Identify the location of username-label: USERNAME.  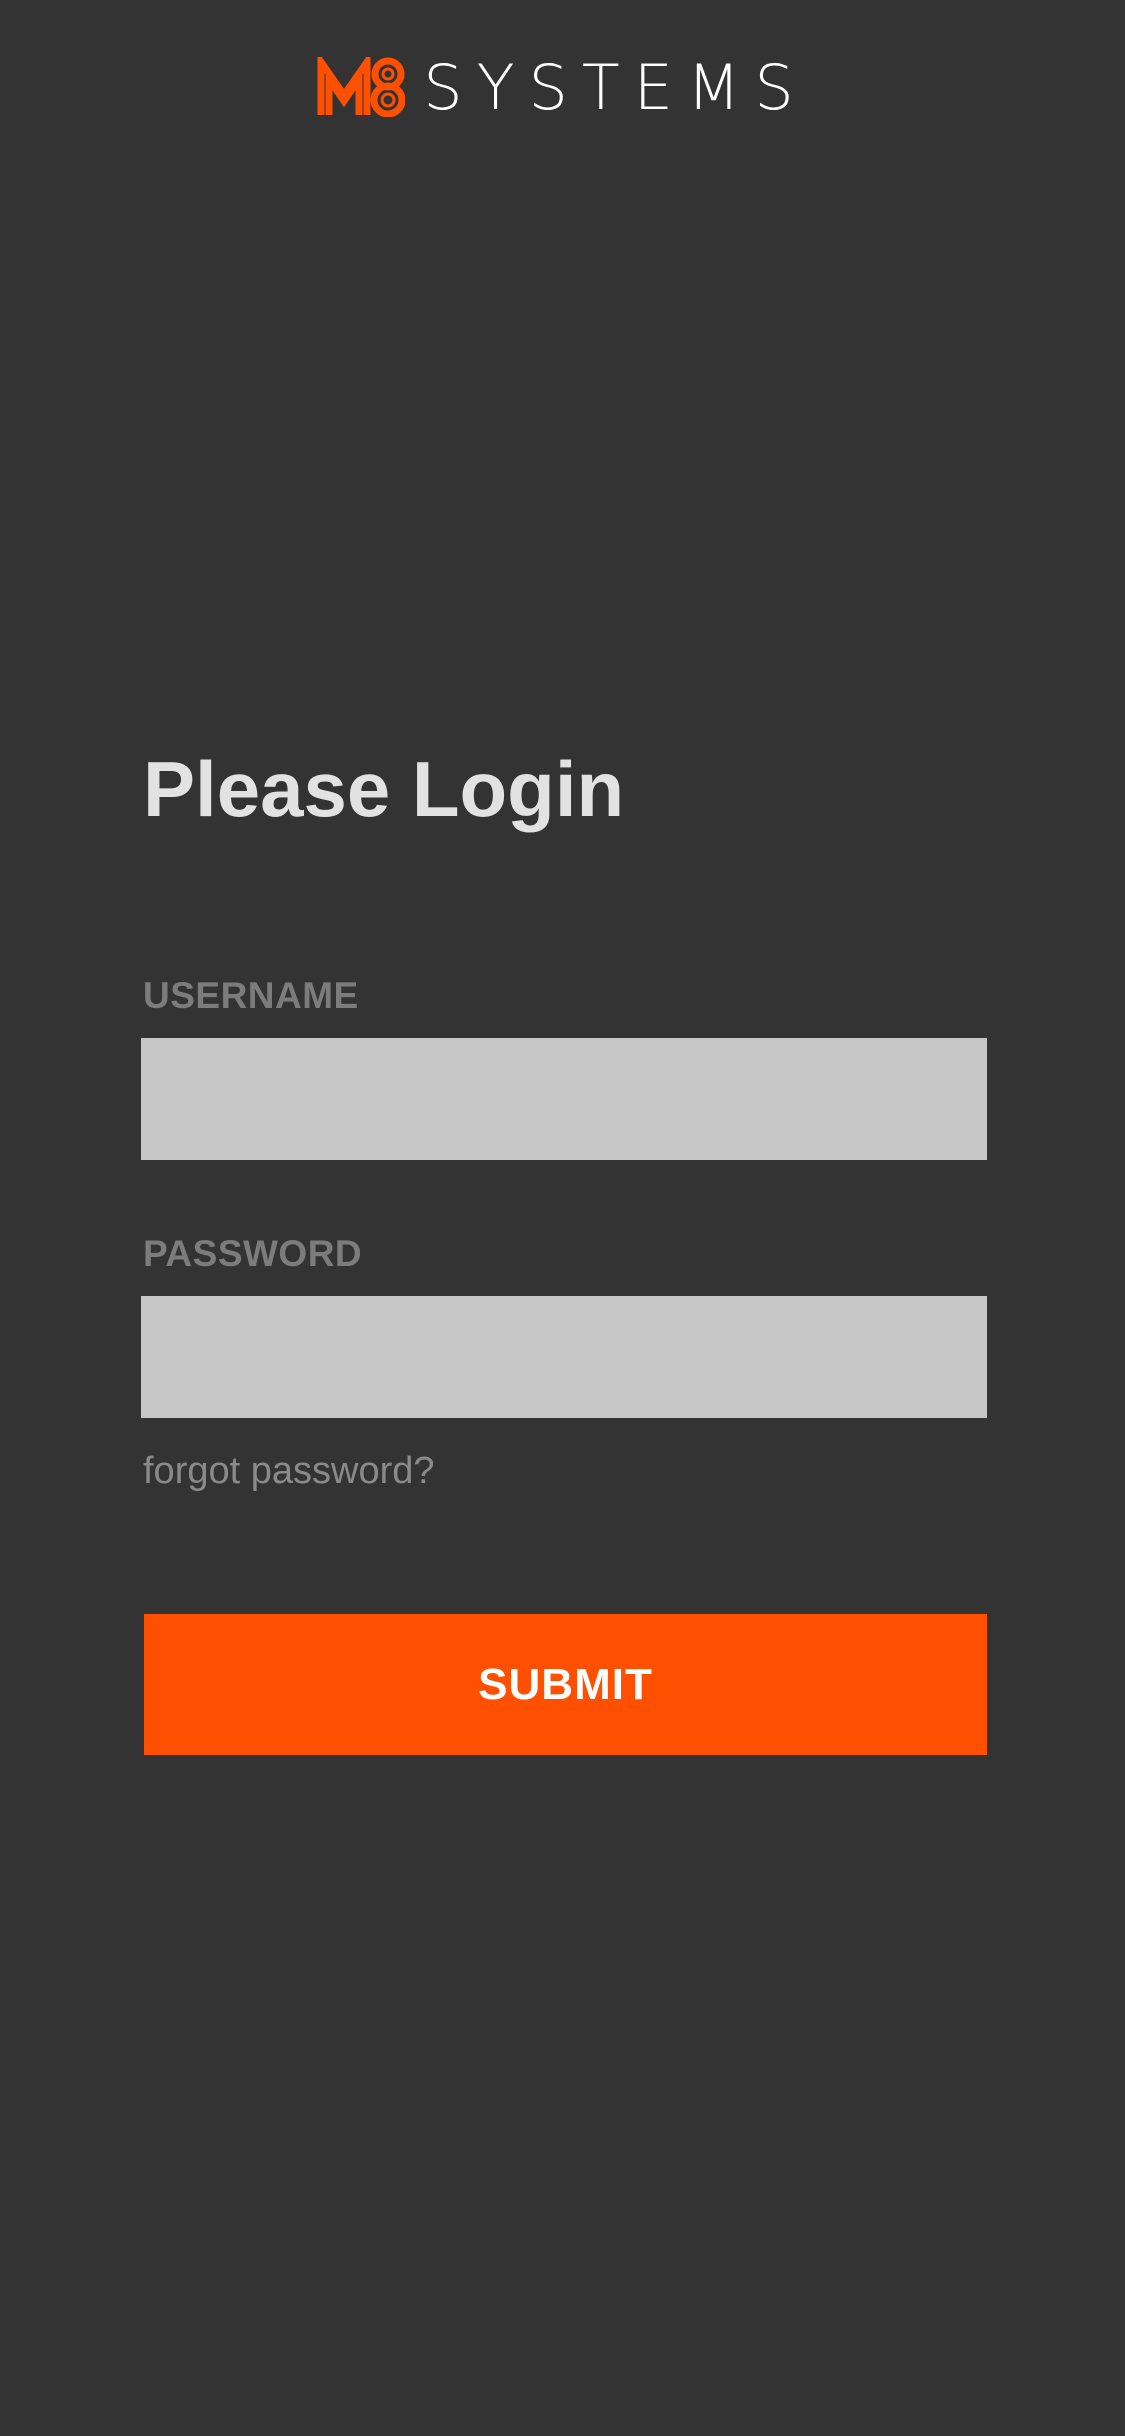
(251, 995).